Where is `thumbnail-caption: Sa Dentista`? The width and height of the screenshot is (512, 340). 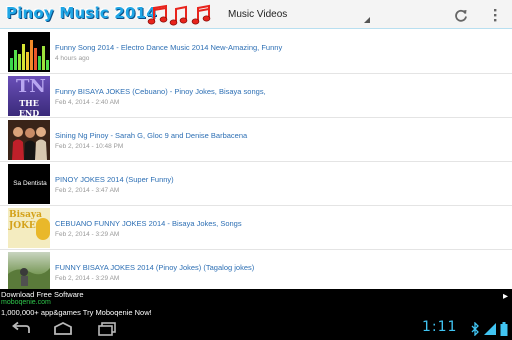
thumbnail-caption: Sa Dentista is located at coordinates (30, 183).